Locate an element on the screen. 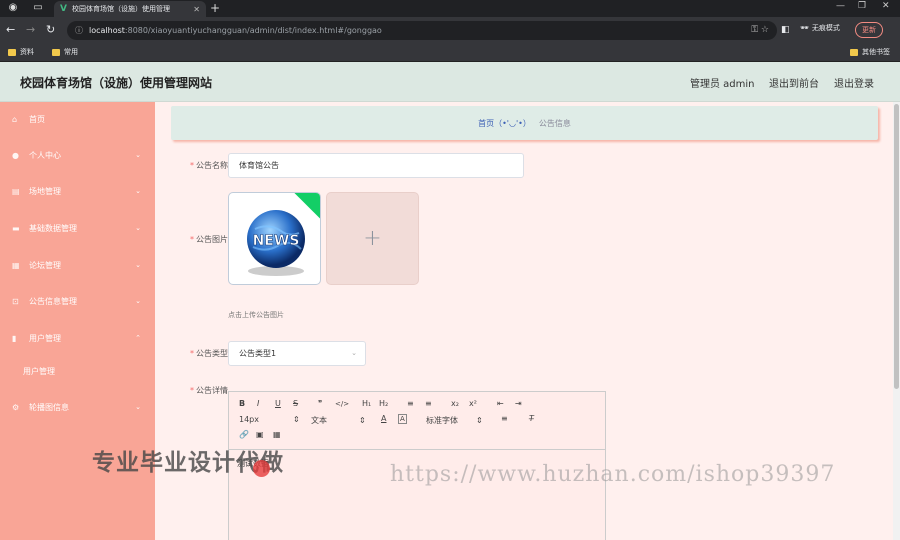 The image size is (900, 540). header-select: 文本 ⇕ is located at coordinates (338, 420).